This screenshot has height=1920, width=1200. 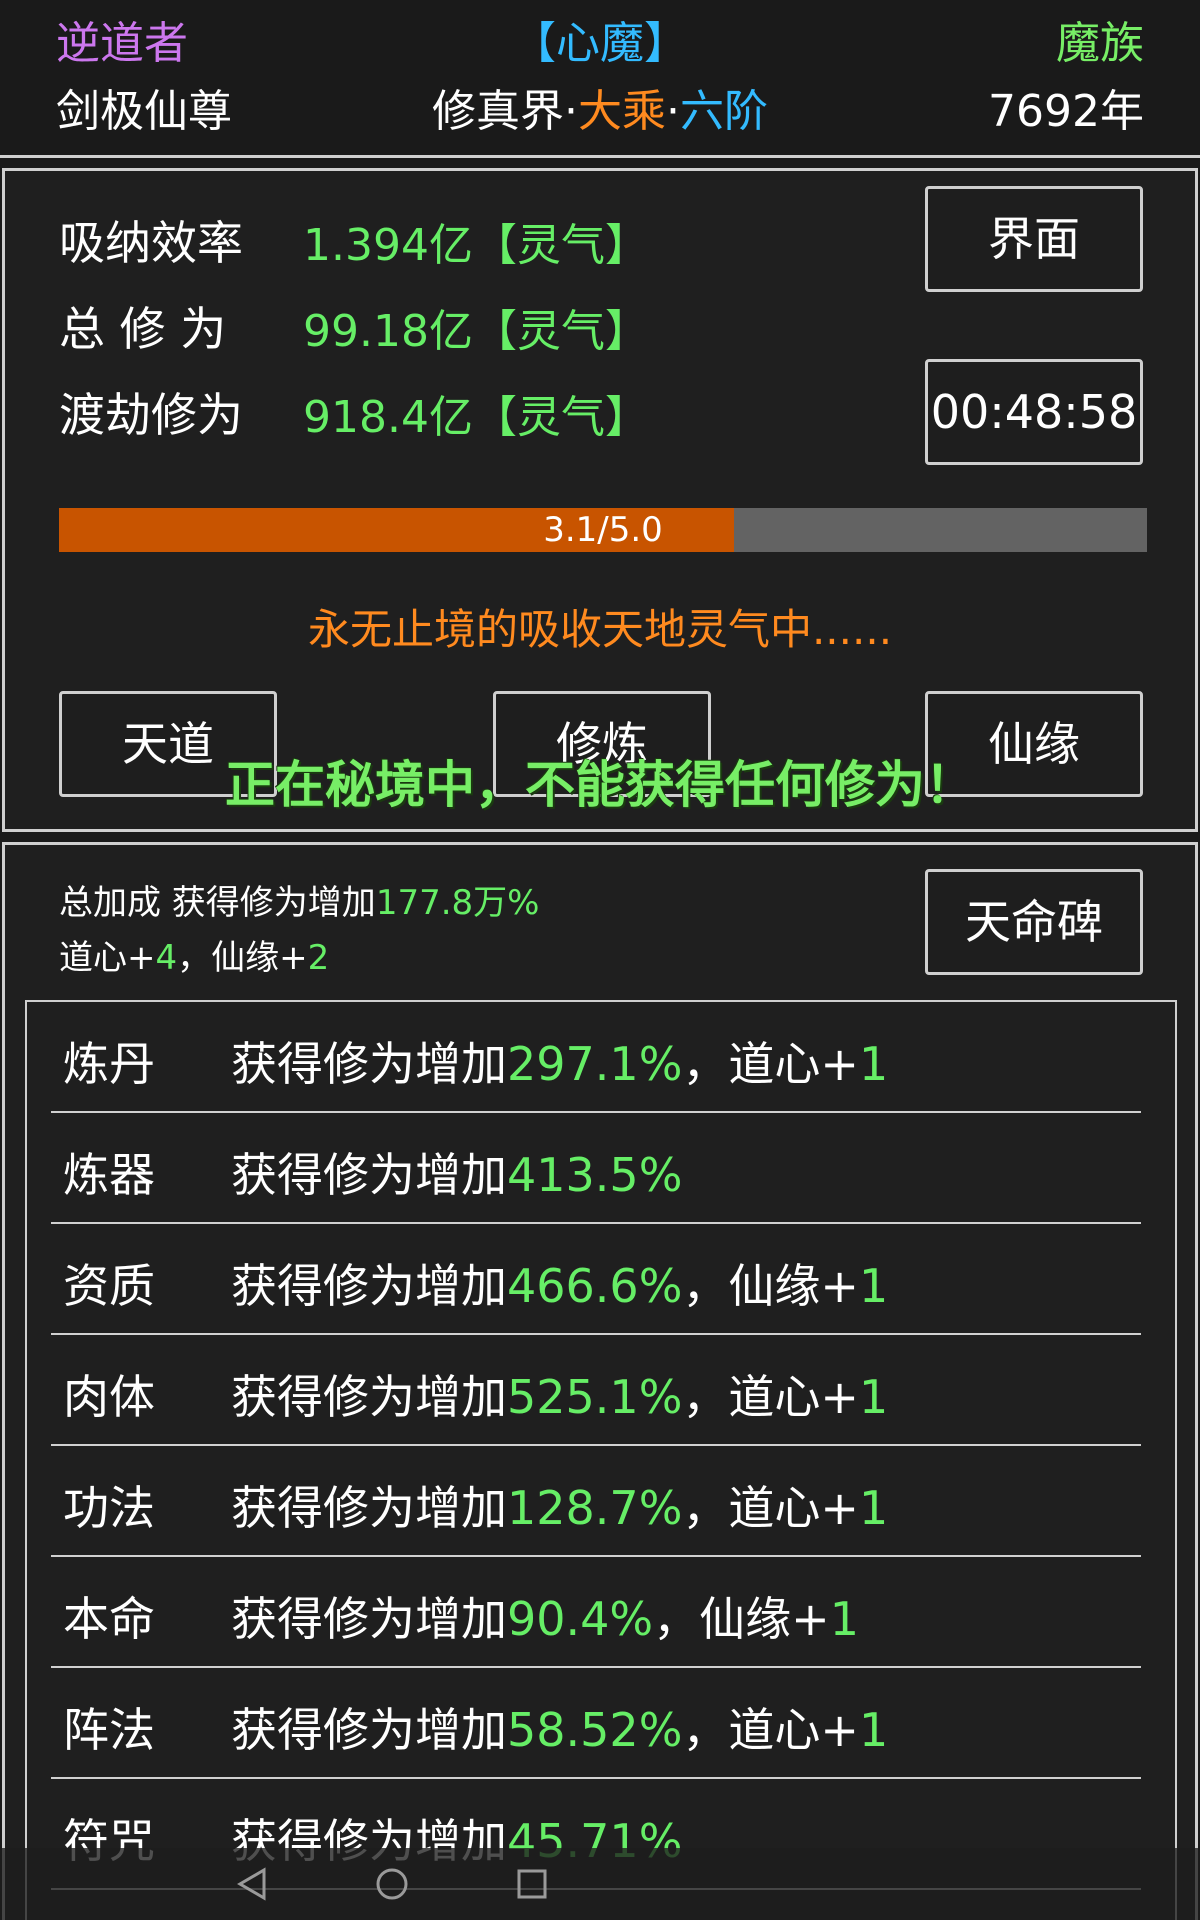 What do you see at coordinates (595, 1508) in the screenshot?
I see `item-pct: 128.7%` at bounding box center [595, 1508].